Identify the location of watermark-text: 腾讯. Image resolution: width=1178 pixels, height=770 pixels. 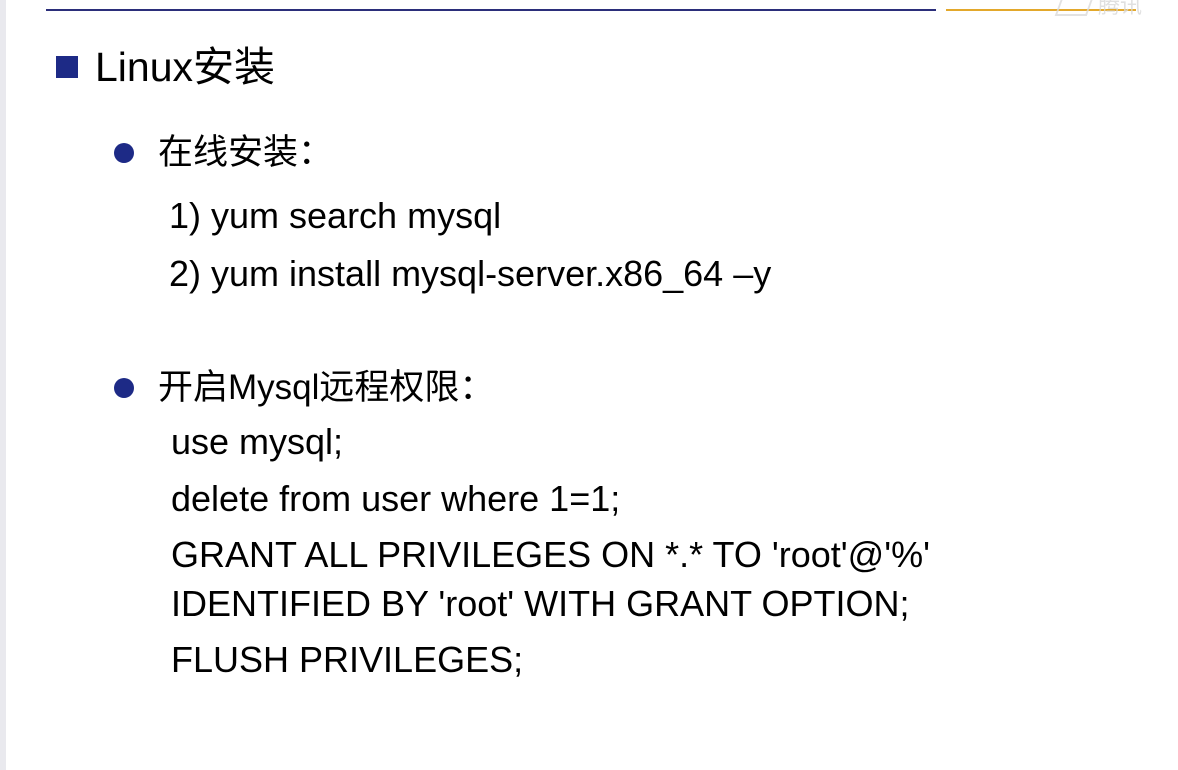
(1120, 9).